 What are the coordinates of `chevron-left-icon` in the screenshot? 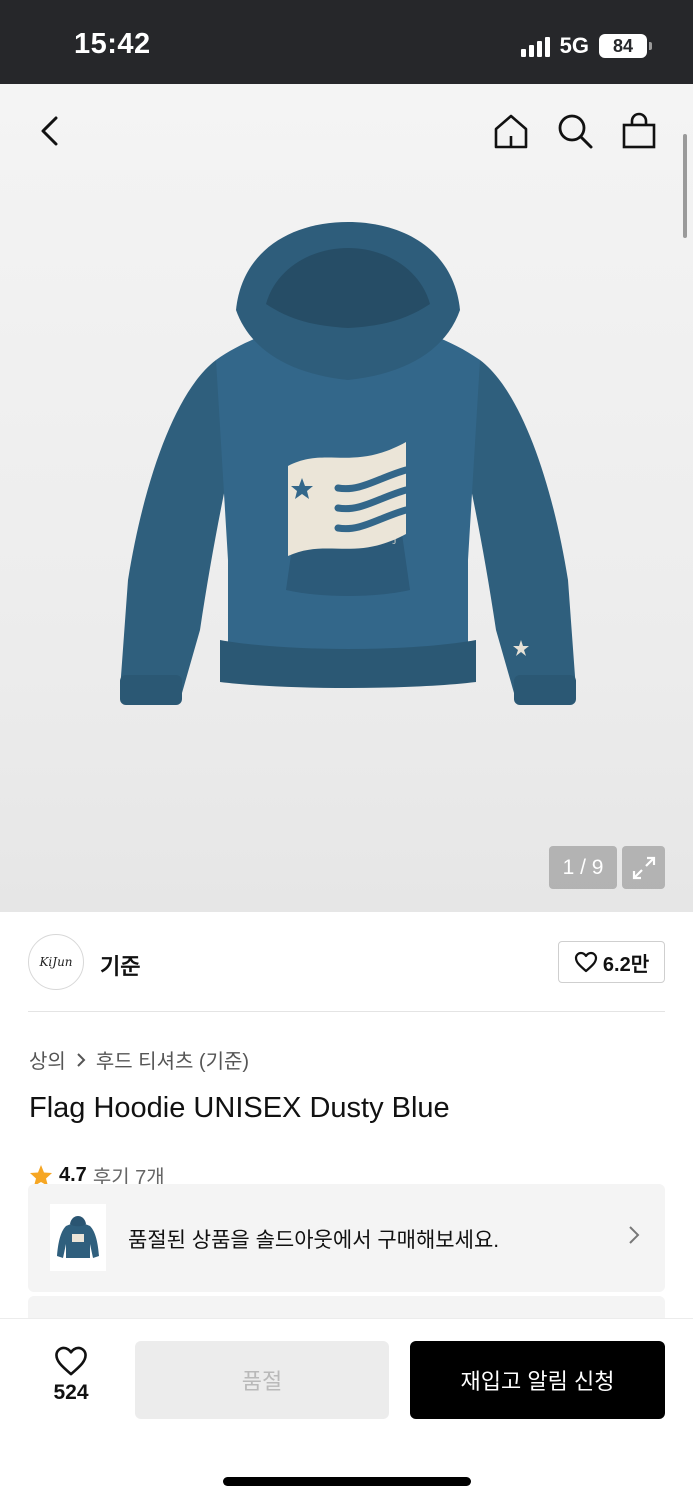 It's located at (51, 131).